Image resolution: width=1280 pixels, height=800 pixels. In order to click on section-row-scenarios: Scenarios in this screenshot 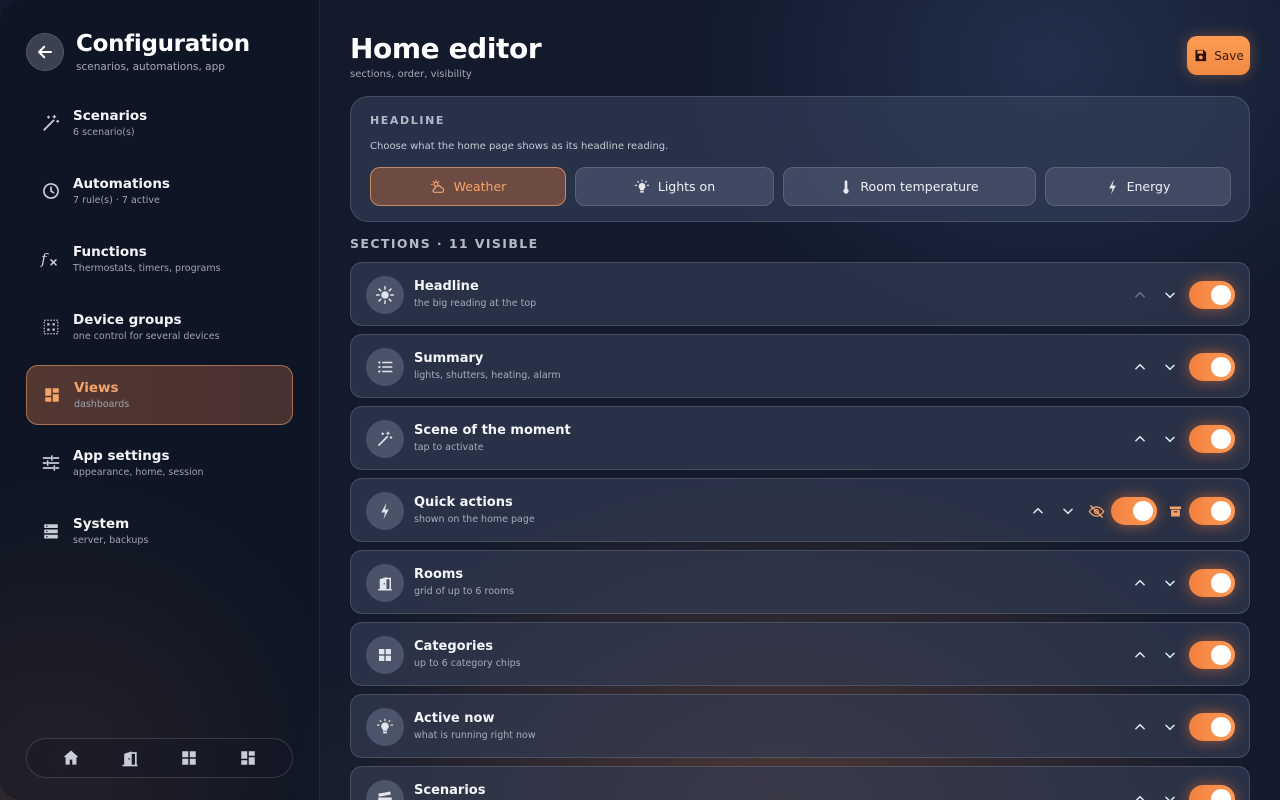, I will do `click(800, 783)`.